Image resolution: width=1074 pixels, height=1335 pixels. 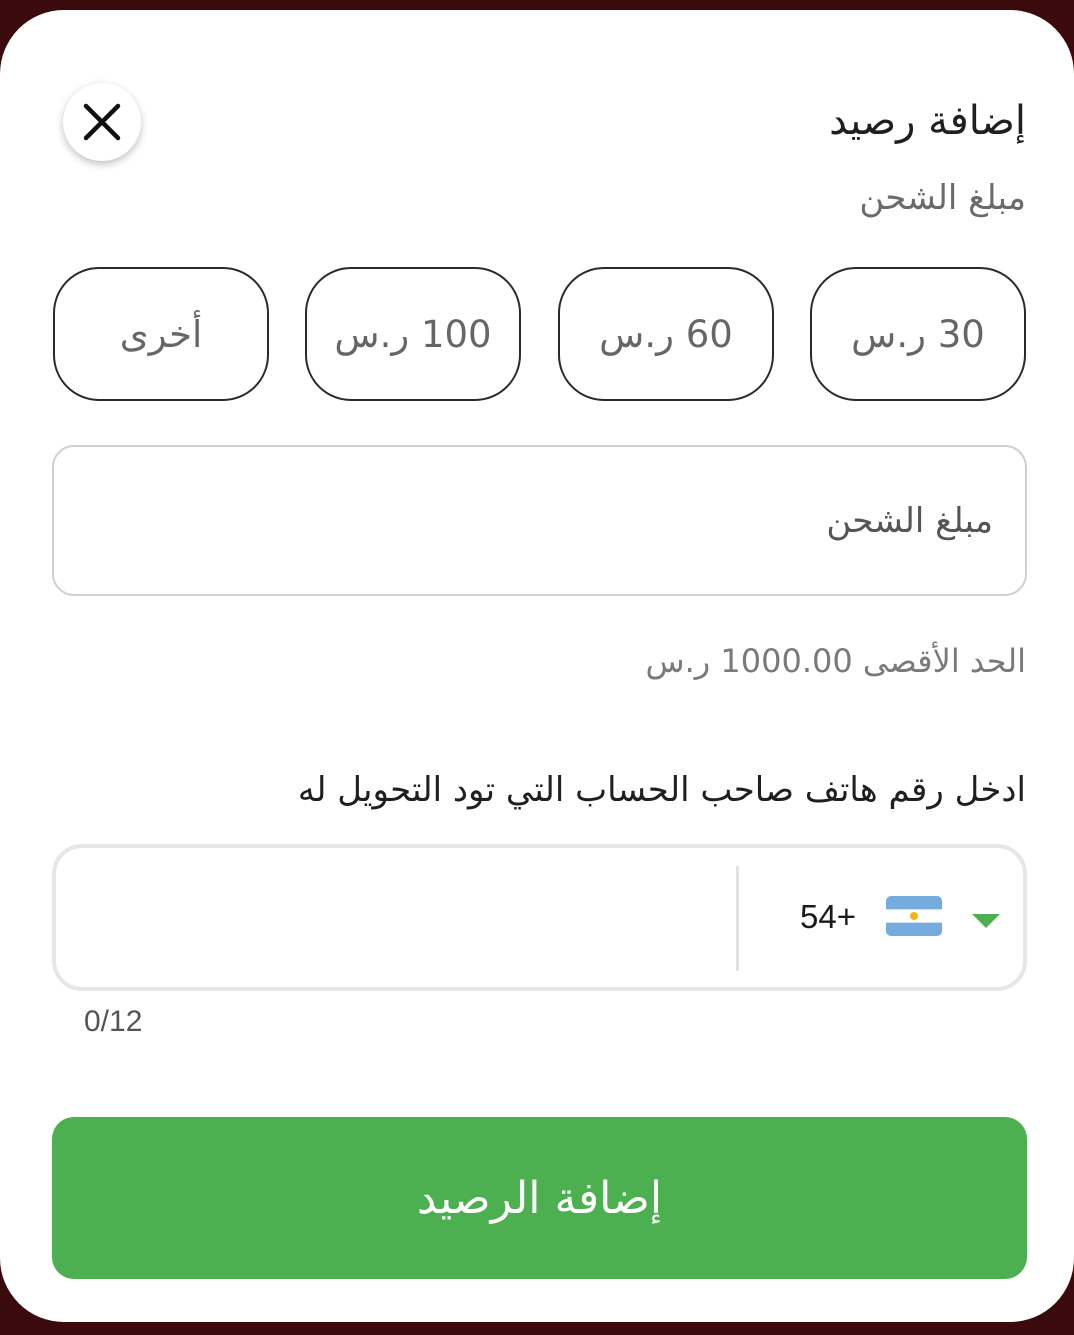 What do you see at coordinates (914, 916) in the screenshot?
I see `argentina-flag-icon` at bounding box center [914, 916].